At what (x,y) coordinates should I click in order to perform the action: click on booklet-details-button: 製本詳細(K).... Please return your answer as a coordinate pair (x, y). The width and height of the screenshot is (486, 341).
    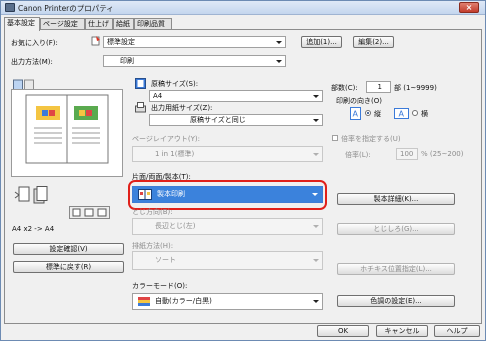
    Looking at the image, I should click on (396, 199).